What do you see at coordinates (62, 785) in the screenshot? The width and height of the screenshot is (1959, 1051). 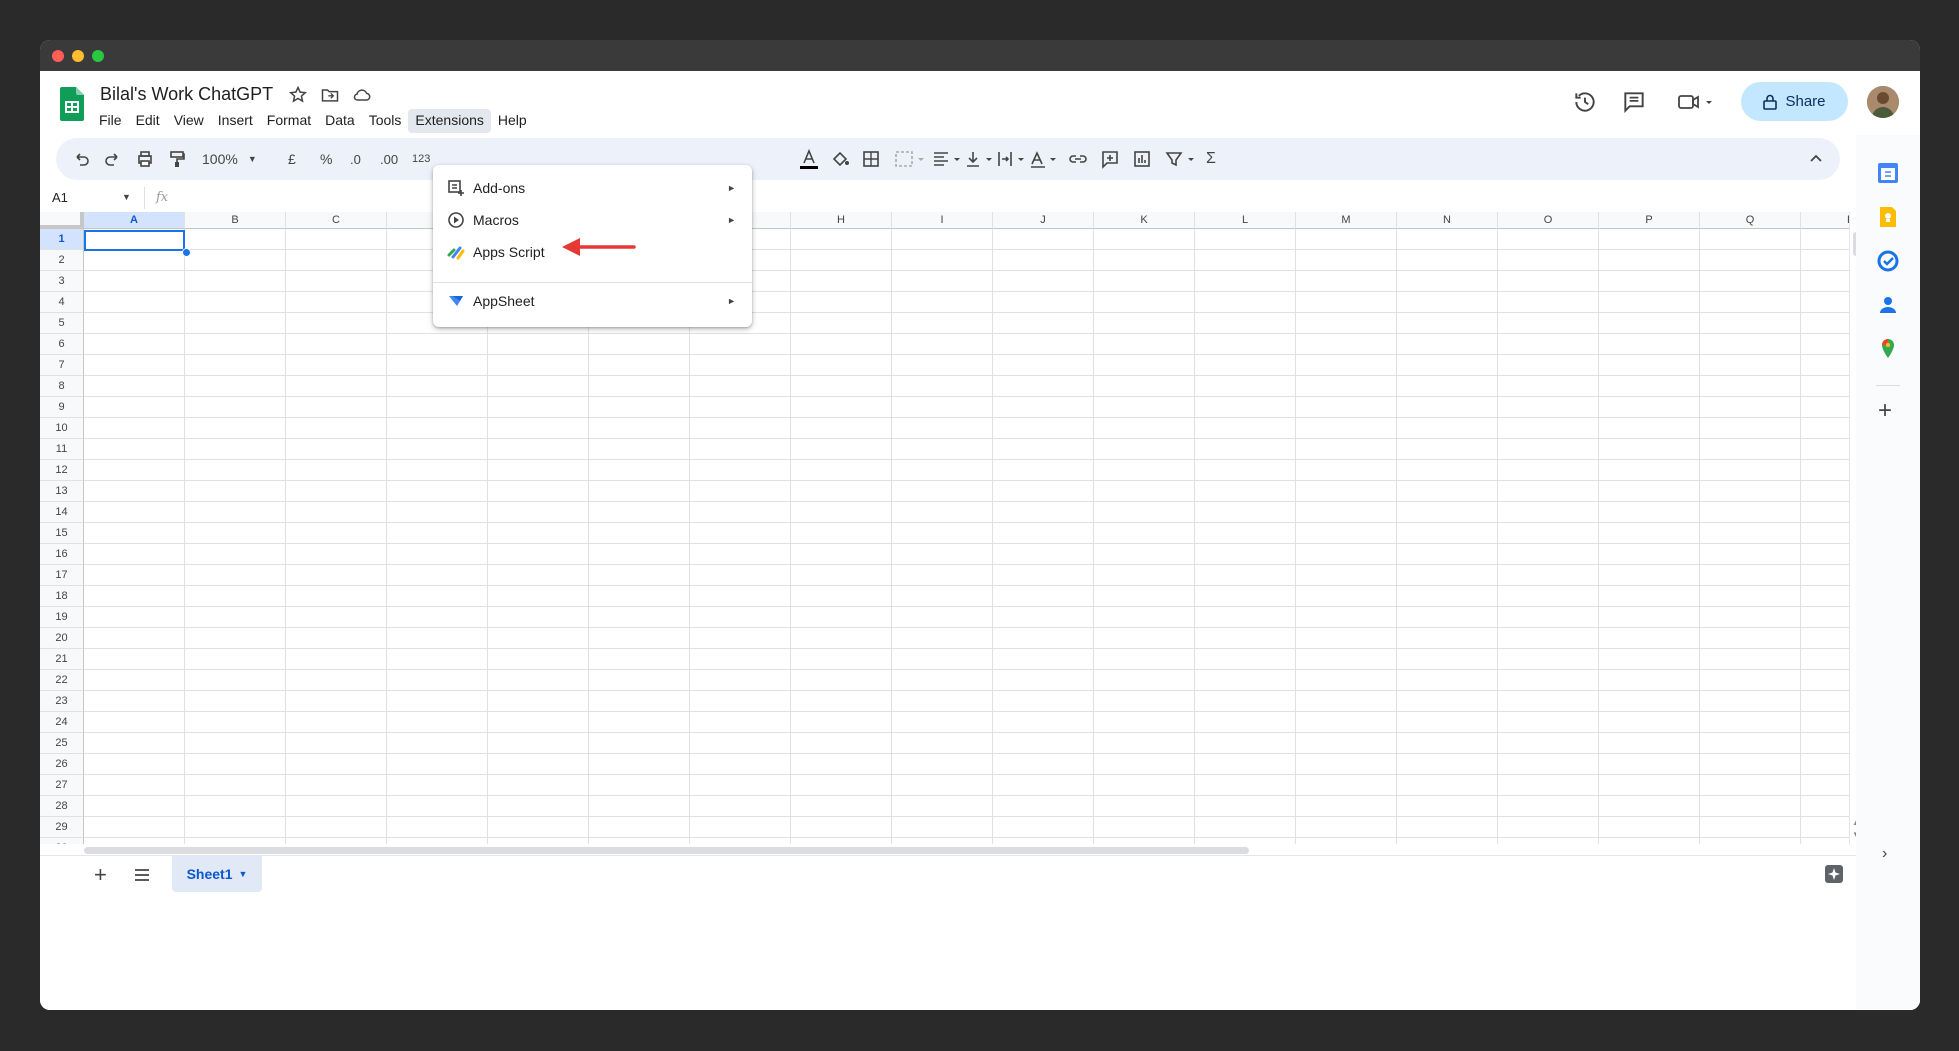 I see `row-header: 27` at bounding box center [62, 785].